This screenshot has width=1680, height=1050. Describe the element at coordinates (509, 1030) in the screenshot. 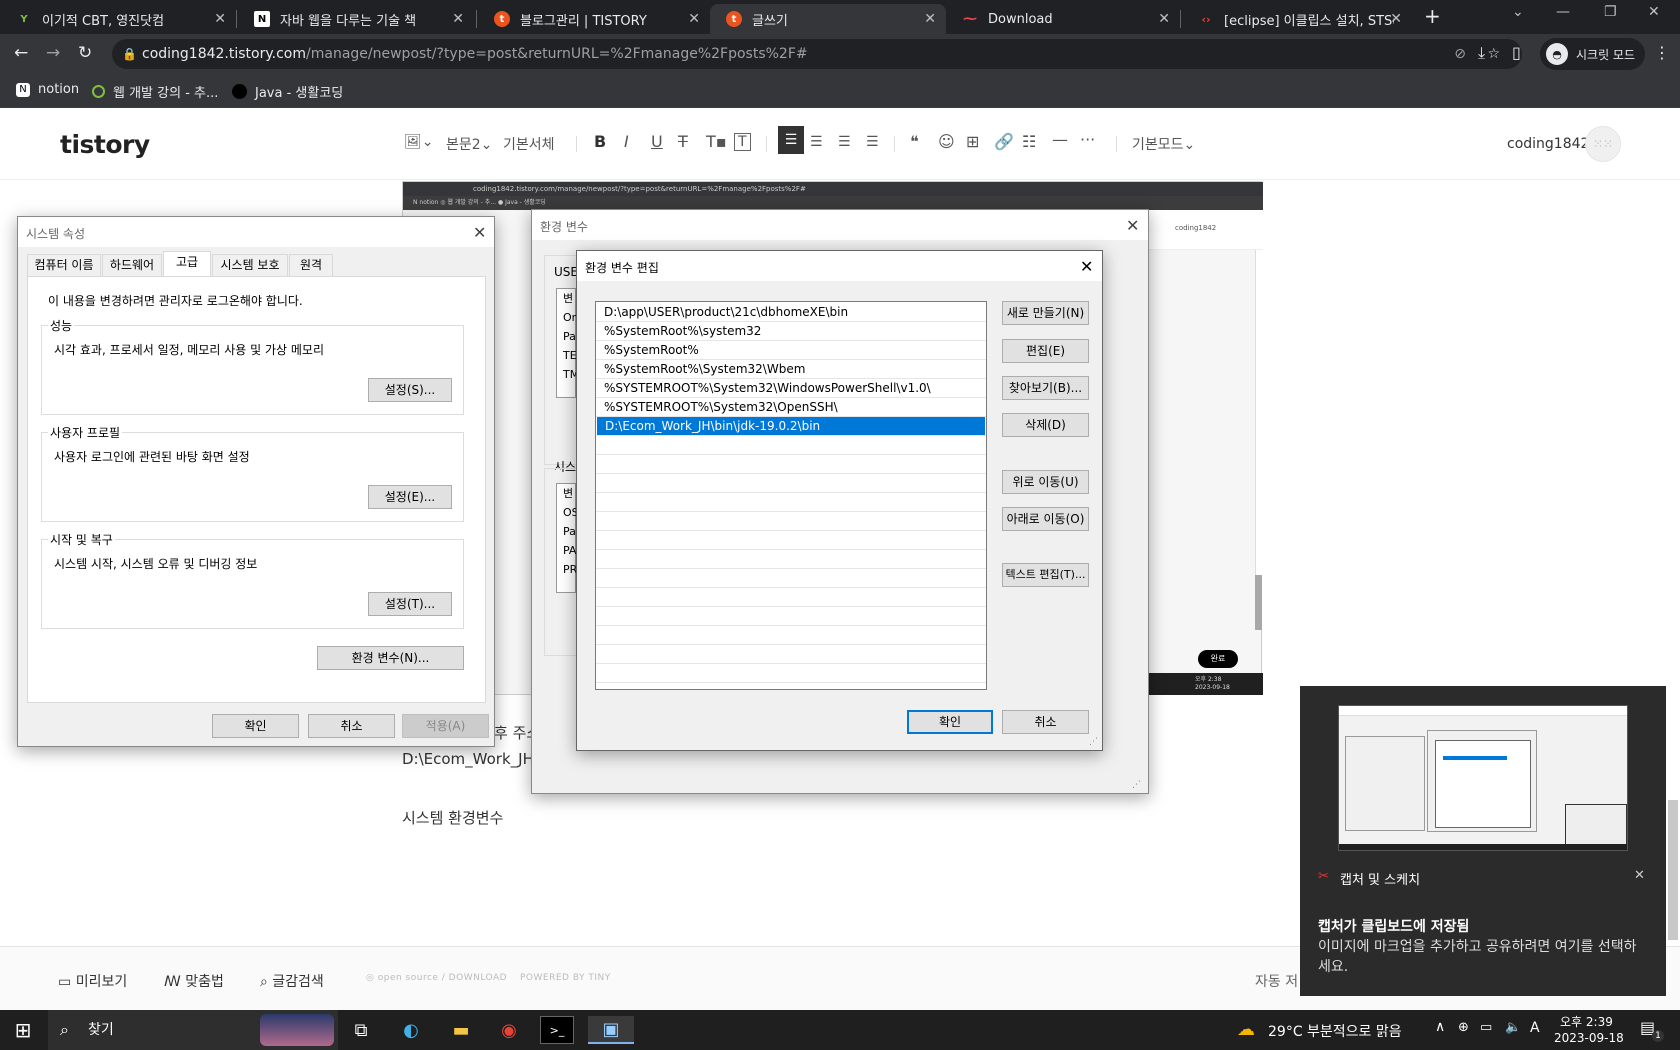

I see `chrome-icon: ◉` at that location.